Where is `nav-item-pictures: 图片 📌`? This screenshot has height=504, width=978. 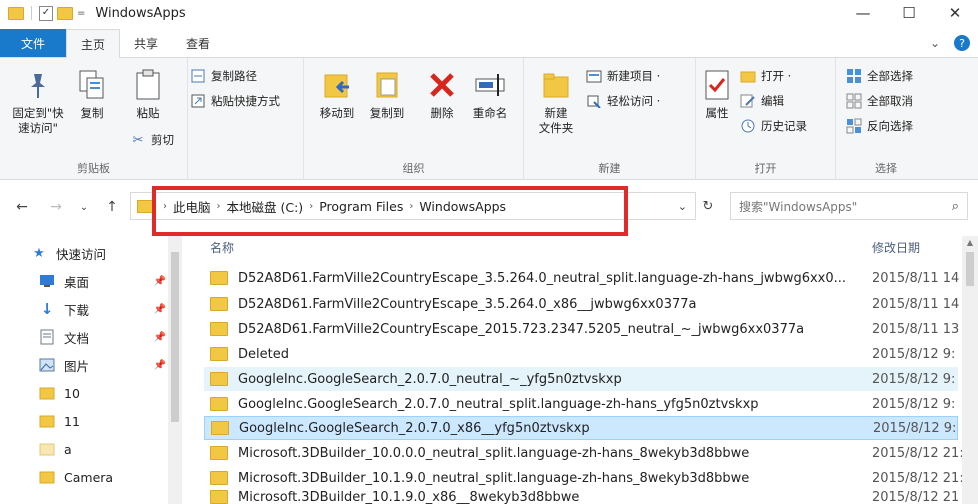
nav-item-pictures: 图片 📌 is located at coordinates (130, 365).